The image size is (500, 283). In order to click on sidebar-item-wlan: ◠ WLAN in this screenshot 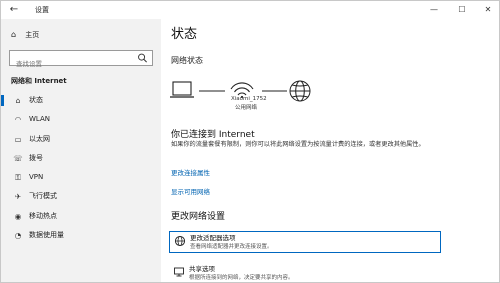, I will do `click(81, 119)`.